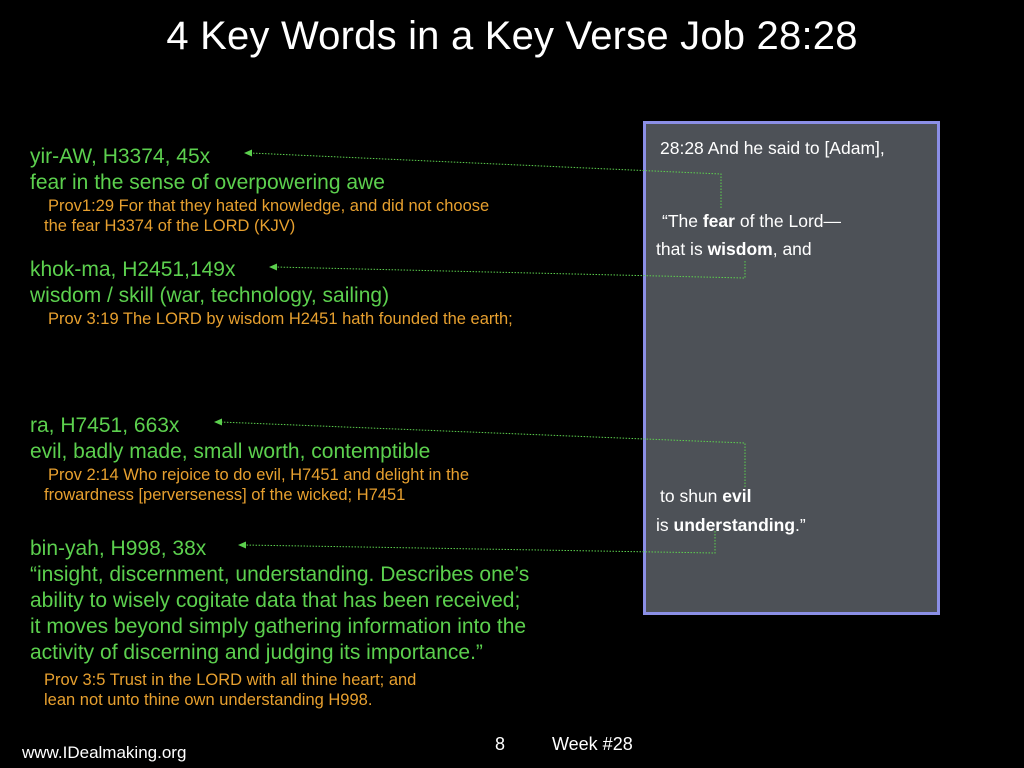  I want to click on arrowhead-wisdom, so click(273, 267).